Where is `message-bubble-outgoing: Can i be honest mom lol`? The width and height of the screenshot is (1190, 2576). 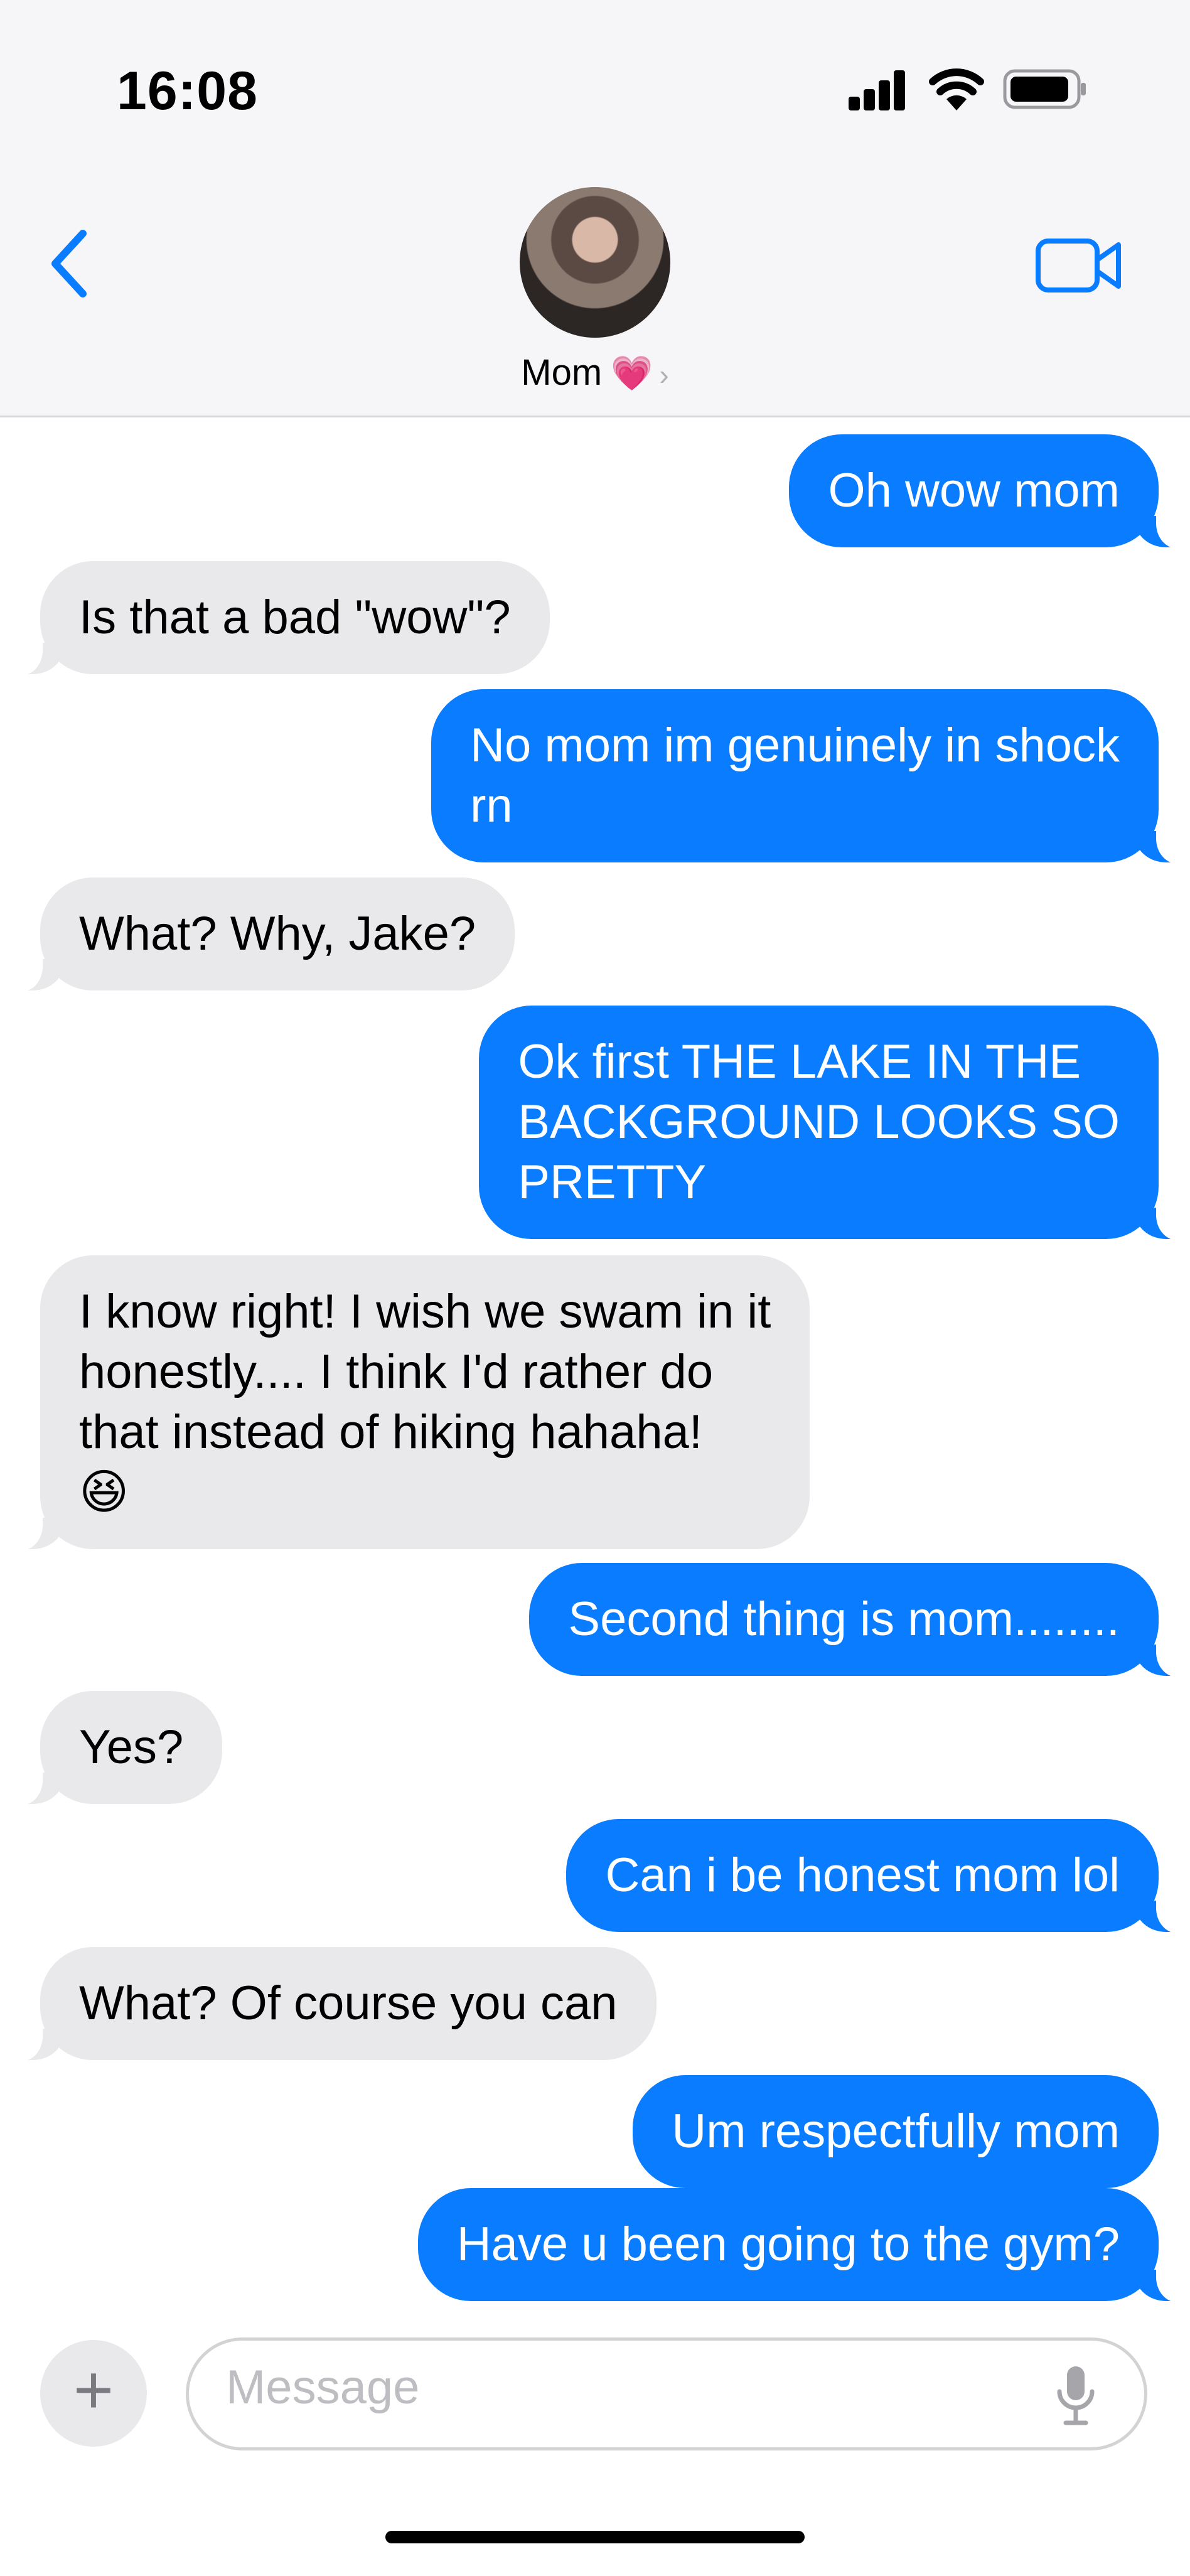
message-bubble-outgoing: Can i be honest mom lol is located at coordinates (876, 1876).